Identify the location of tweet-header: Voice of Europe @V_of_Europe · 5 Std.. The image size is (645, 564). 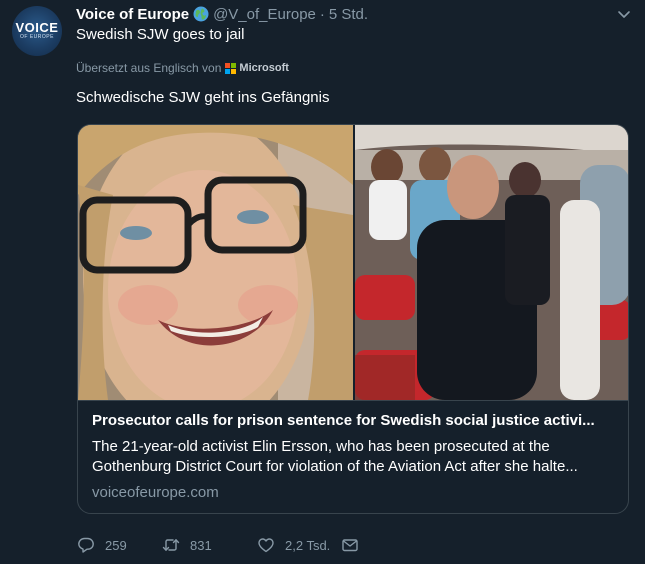
(222, 14).